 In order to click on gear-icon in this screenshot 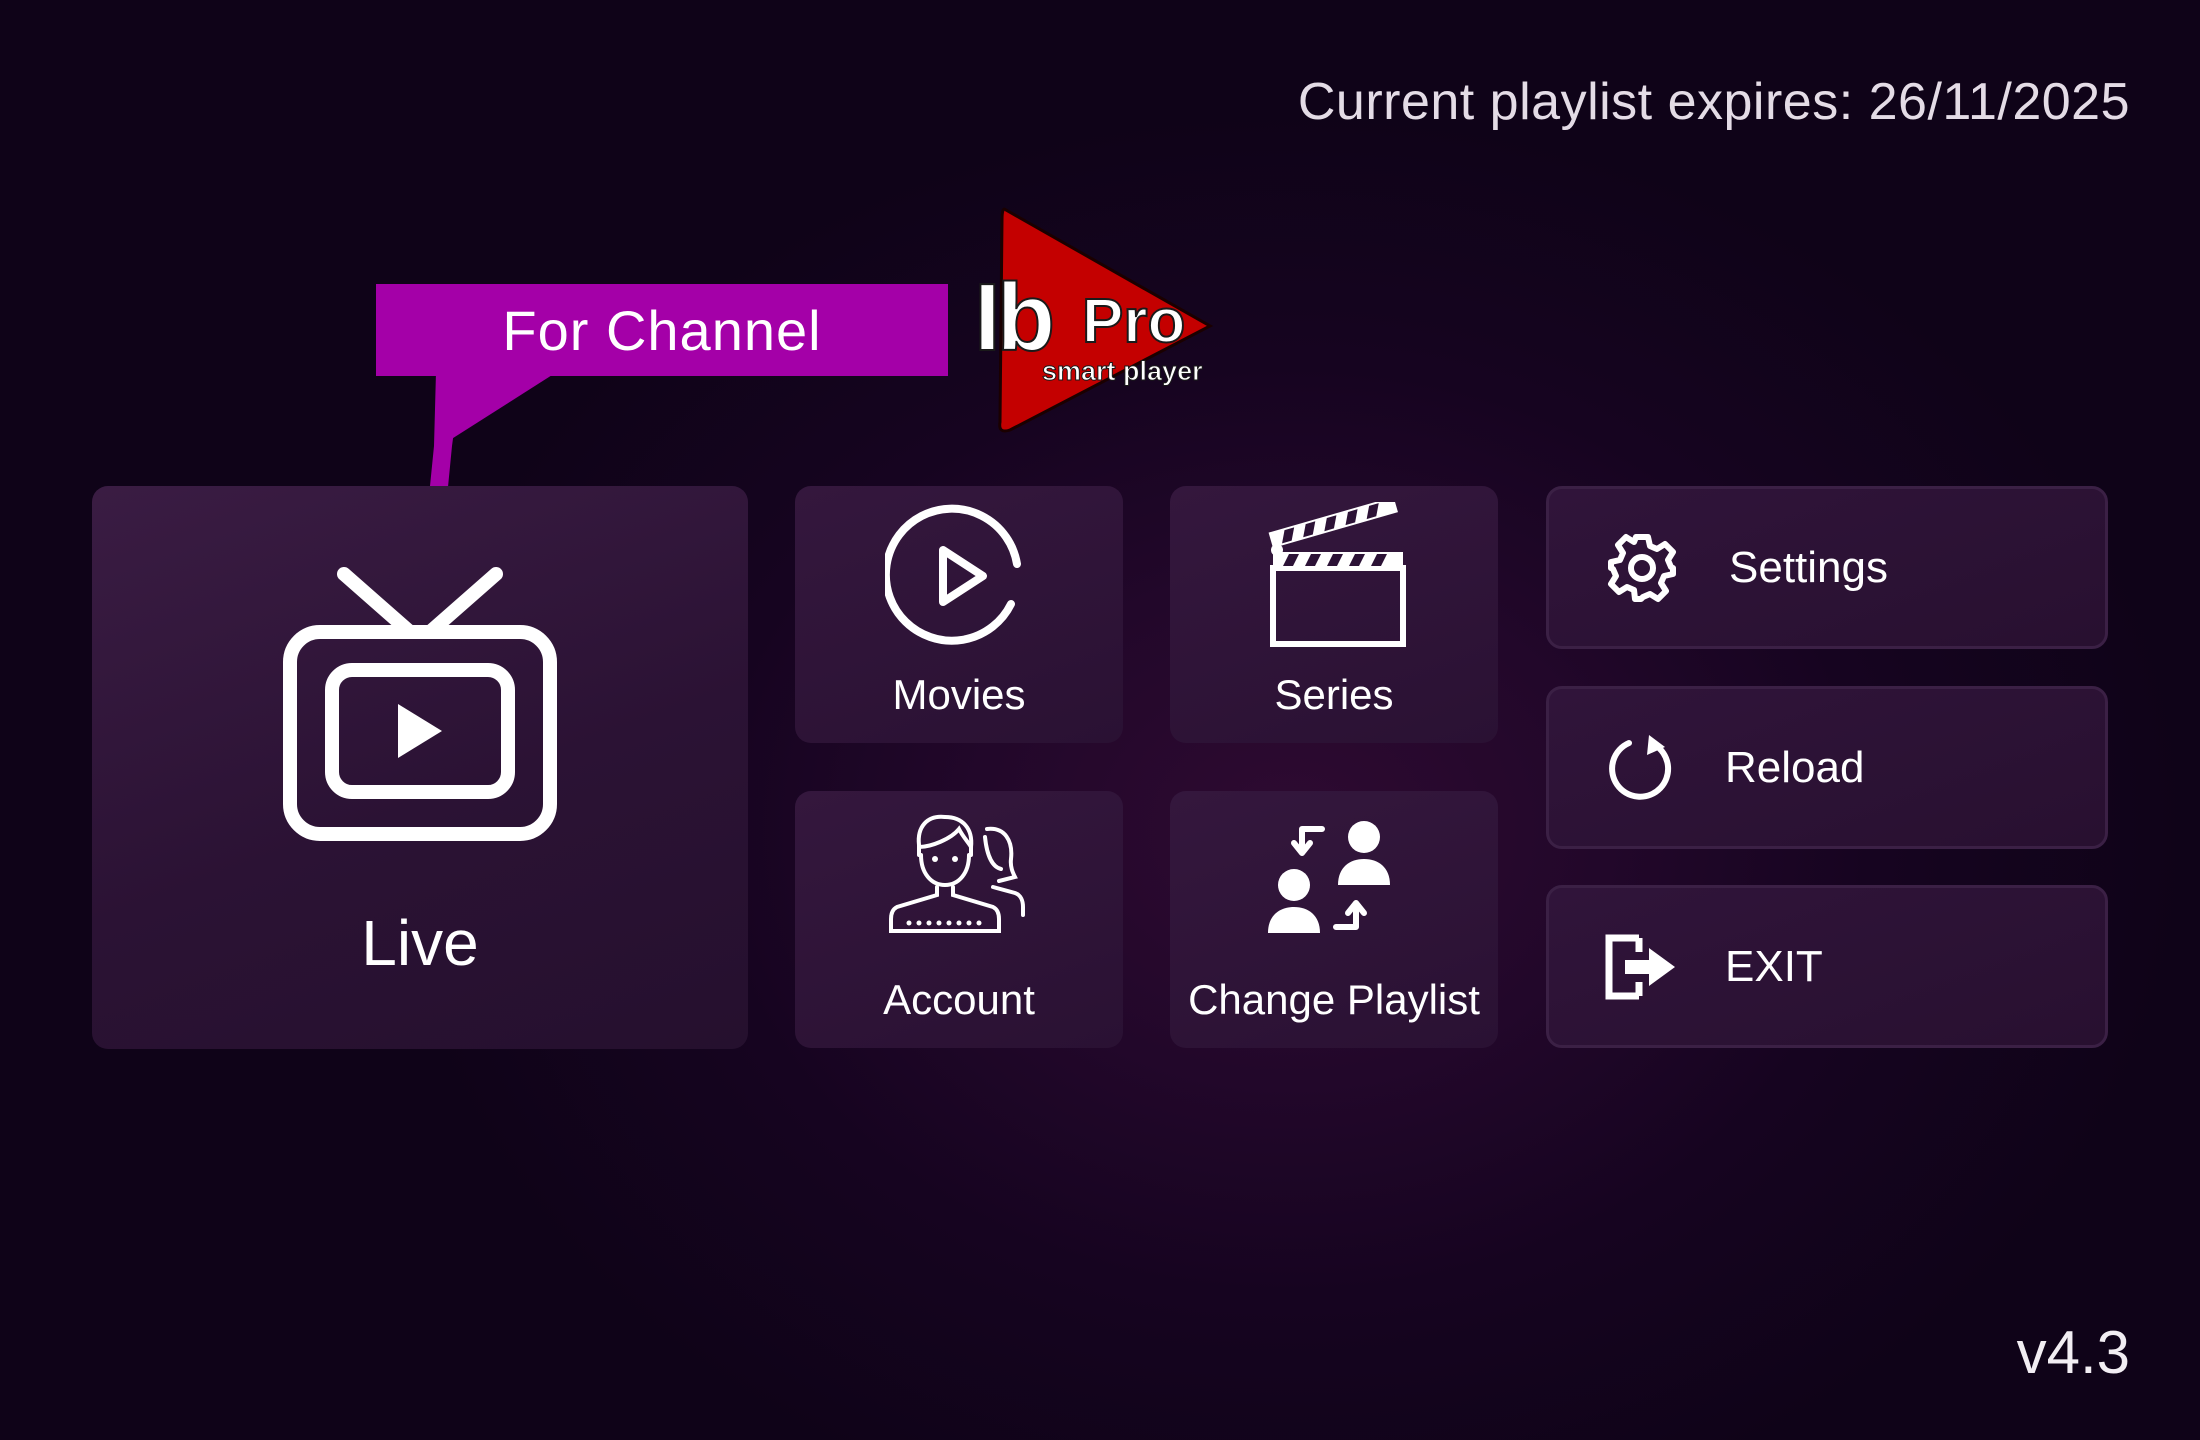, I will do `click(1642, 568)`.